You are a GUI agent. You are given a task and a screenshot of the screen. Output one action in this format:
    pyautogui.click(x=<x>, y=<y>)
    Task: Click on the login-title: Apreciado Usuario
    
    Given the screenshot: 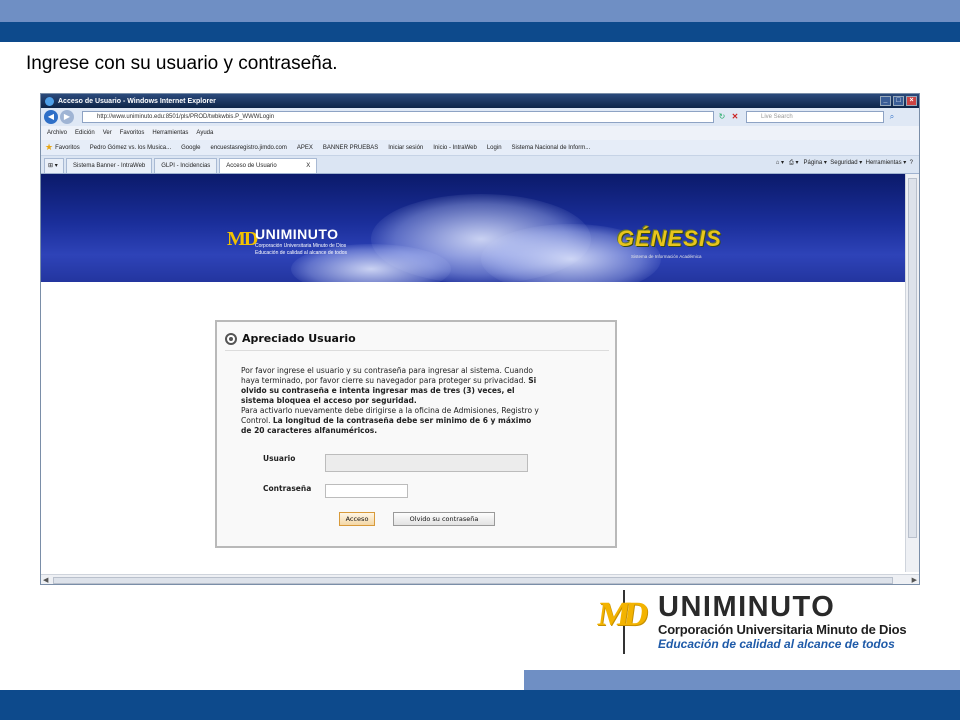 What is the action you would take?
    pyautogui.click(x=299, y=338)
    